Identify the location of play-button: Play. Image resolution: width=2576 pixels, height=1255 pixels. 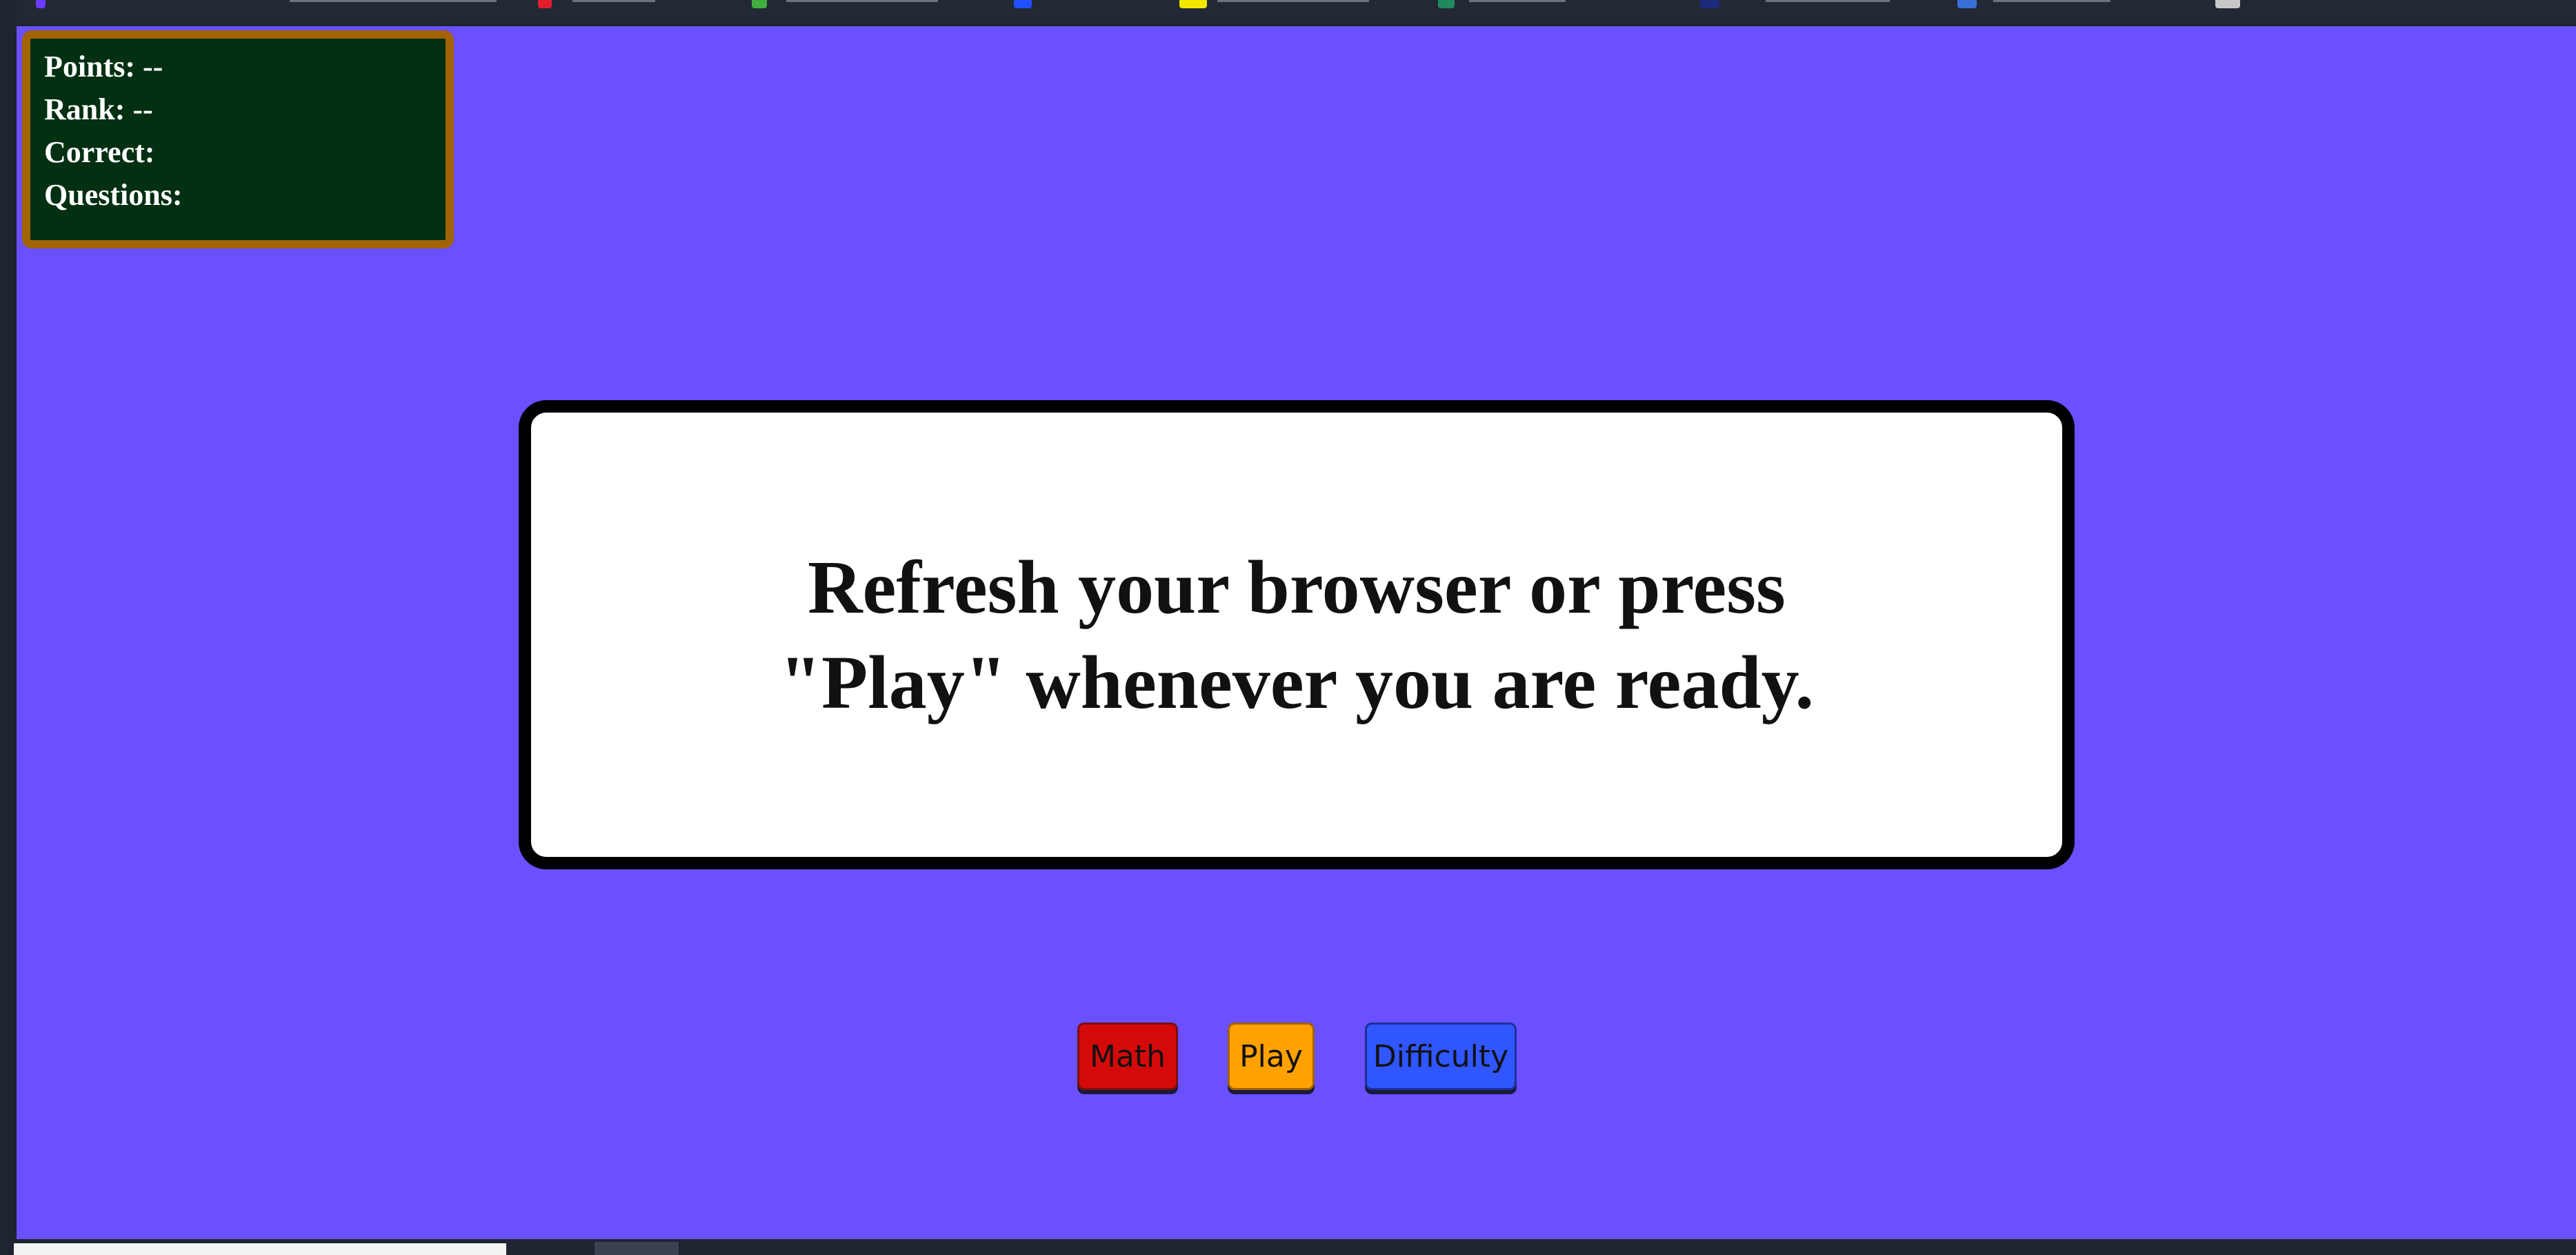
(1271, 1056).